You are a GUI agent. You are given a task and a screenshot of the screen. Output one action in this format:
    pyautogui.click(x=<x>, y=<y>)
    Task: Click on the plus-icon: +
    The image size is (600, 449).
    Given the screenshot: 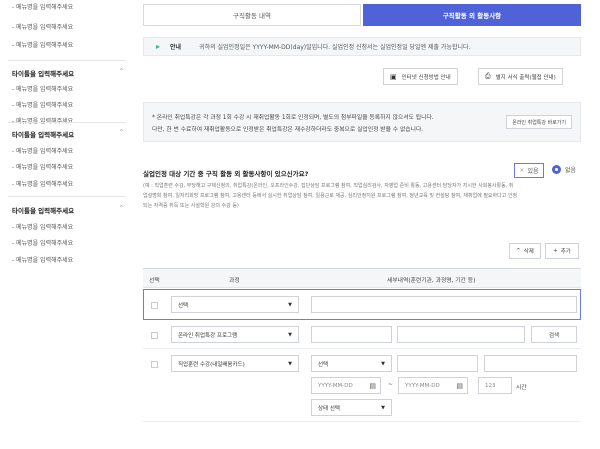 What is the action you would take?
    pyautogui.click(x=555, y=251)
    